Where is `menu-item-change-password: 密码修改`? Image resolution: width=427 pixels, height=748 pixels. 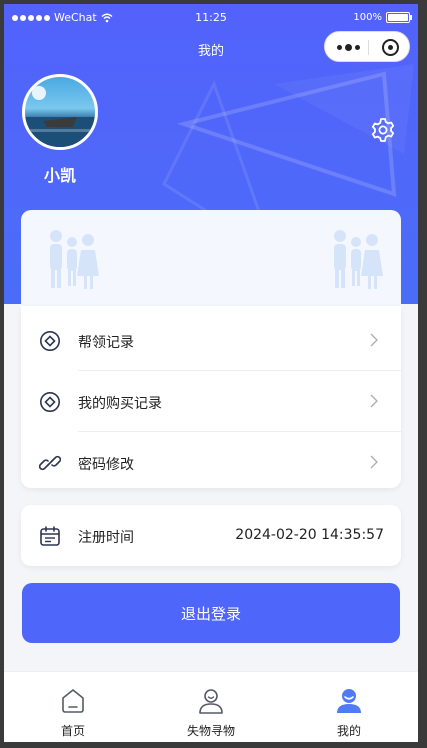
menu-item-change-password: 密码修改 is located at coordinates (211, 462).